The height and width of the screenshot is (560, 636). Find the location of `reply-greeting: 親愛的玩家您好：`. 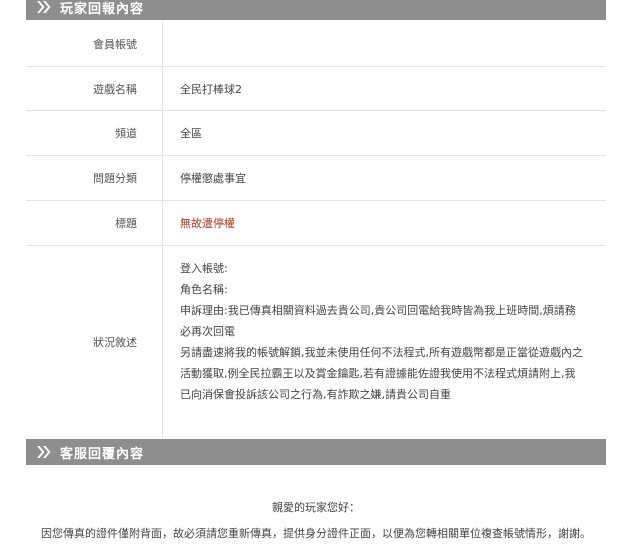

reply-greeting: 親愛的玩家您好： is located at coordinates (316, 507).